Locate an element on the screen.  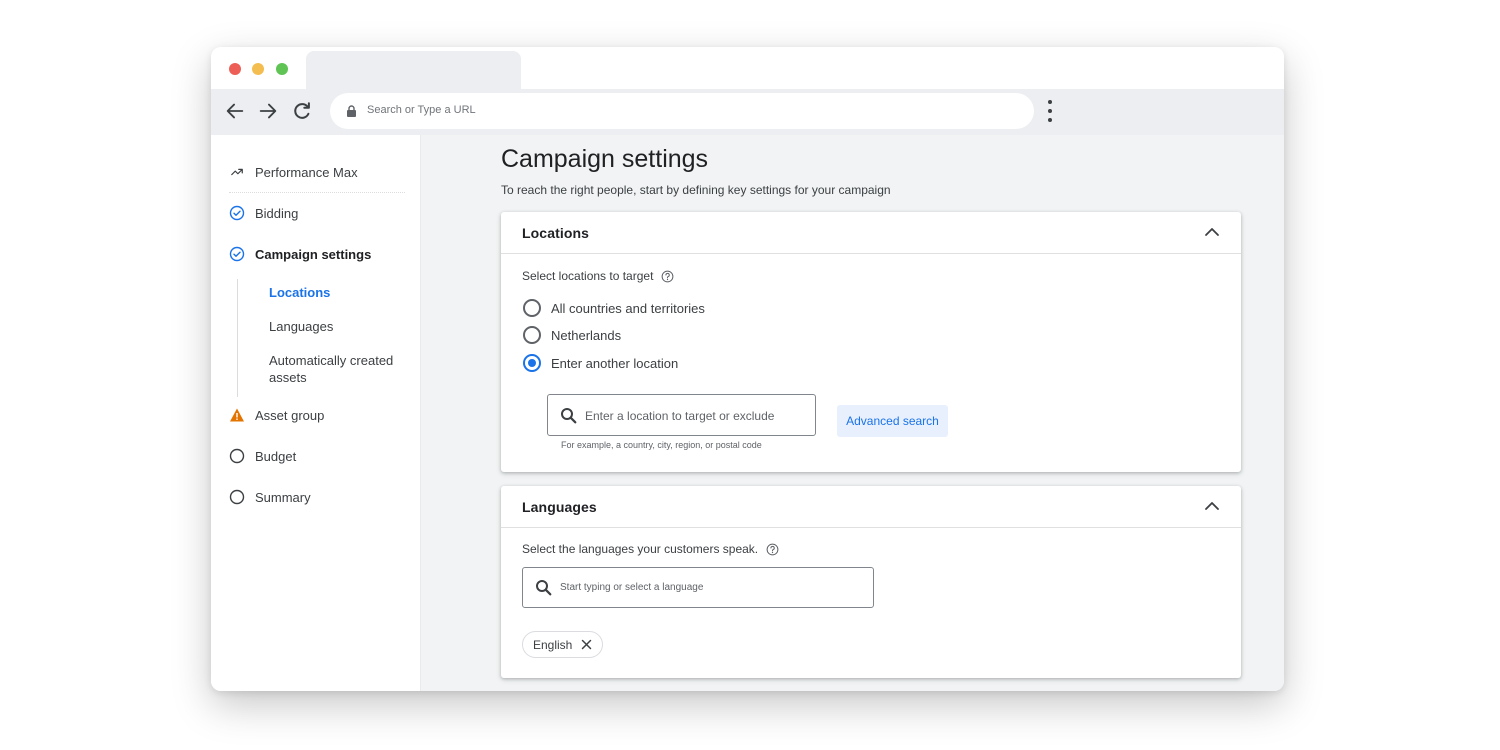
sidebar-item-bidding: Bidding is located at coordinates (263, 213).